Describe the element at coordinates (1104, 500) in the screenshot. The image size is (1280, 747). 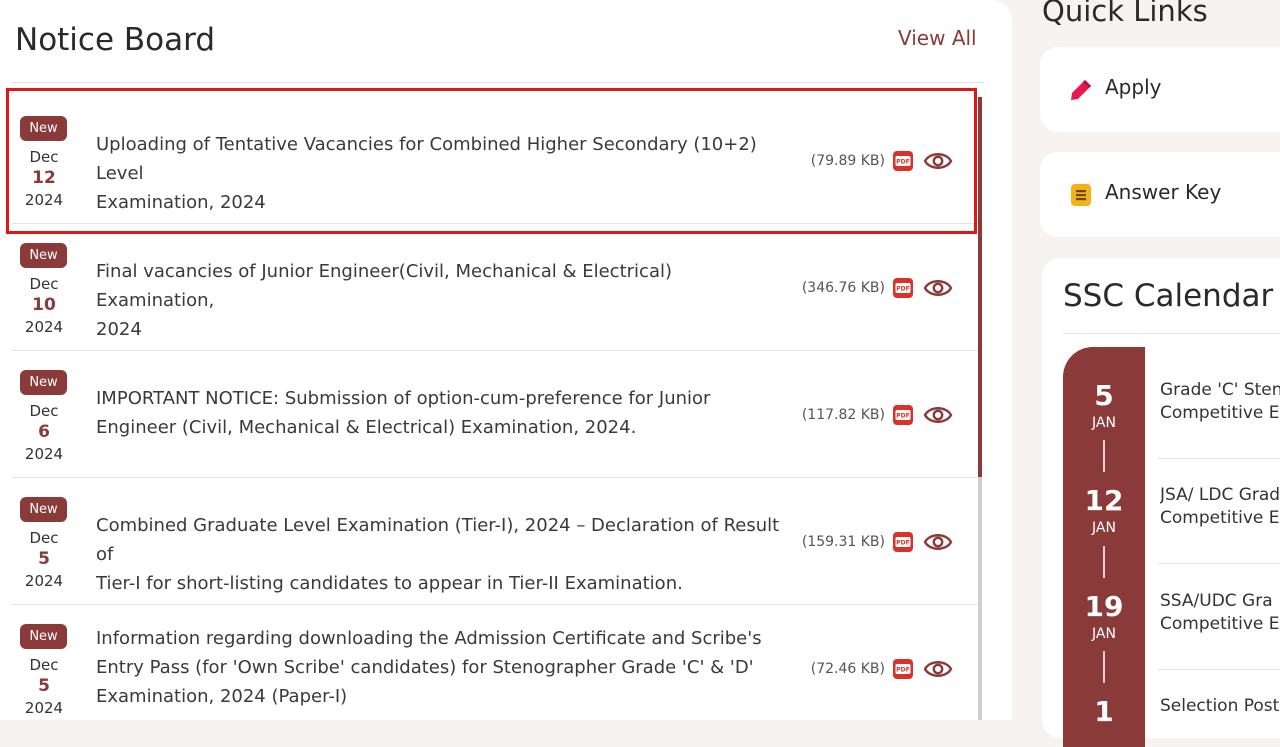
I see `calendar-event-day: 12` at that location.